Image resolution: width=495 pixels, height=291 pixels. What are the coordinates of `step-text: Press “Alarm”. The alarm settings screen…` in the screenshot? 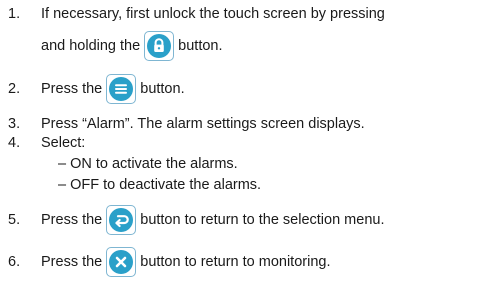 It's located at (203, 124).